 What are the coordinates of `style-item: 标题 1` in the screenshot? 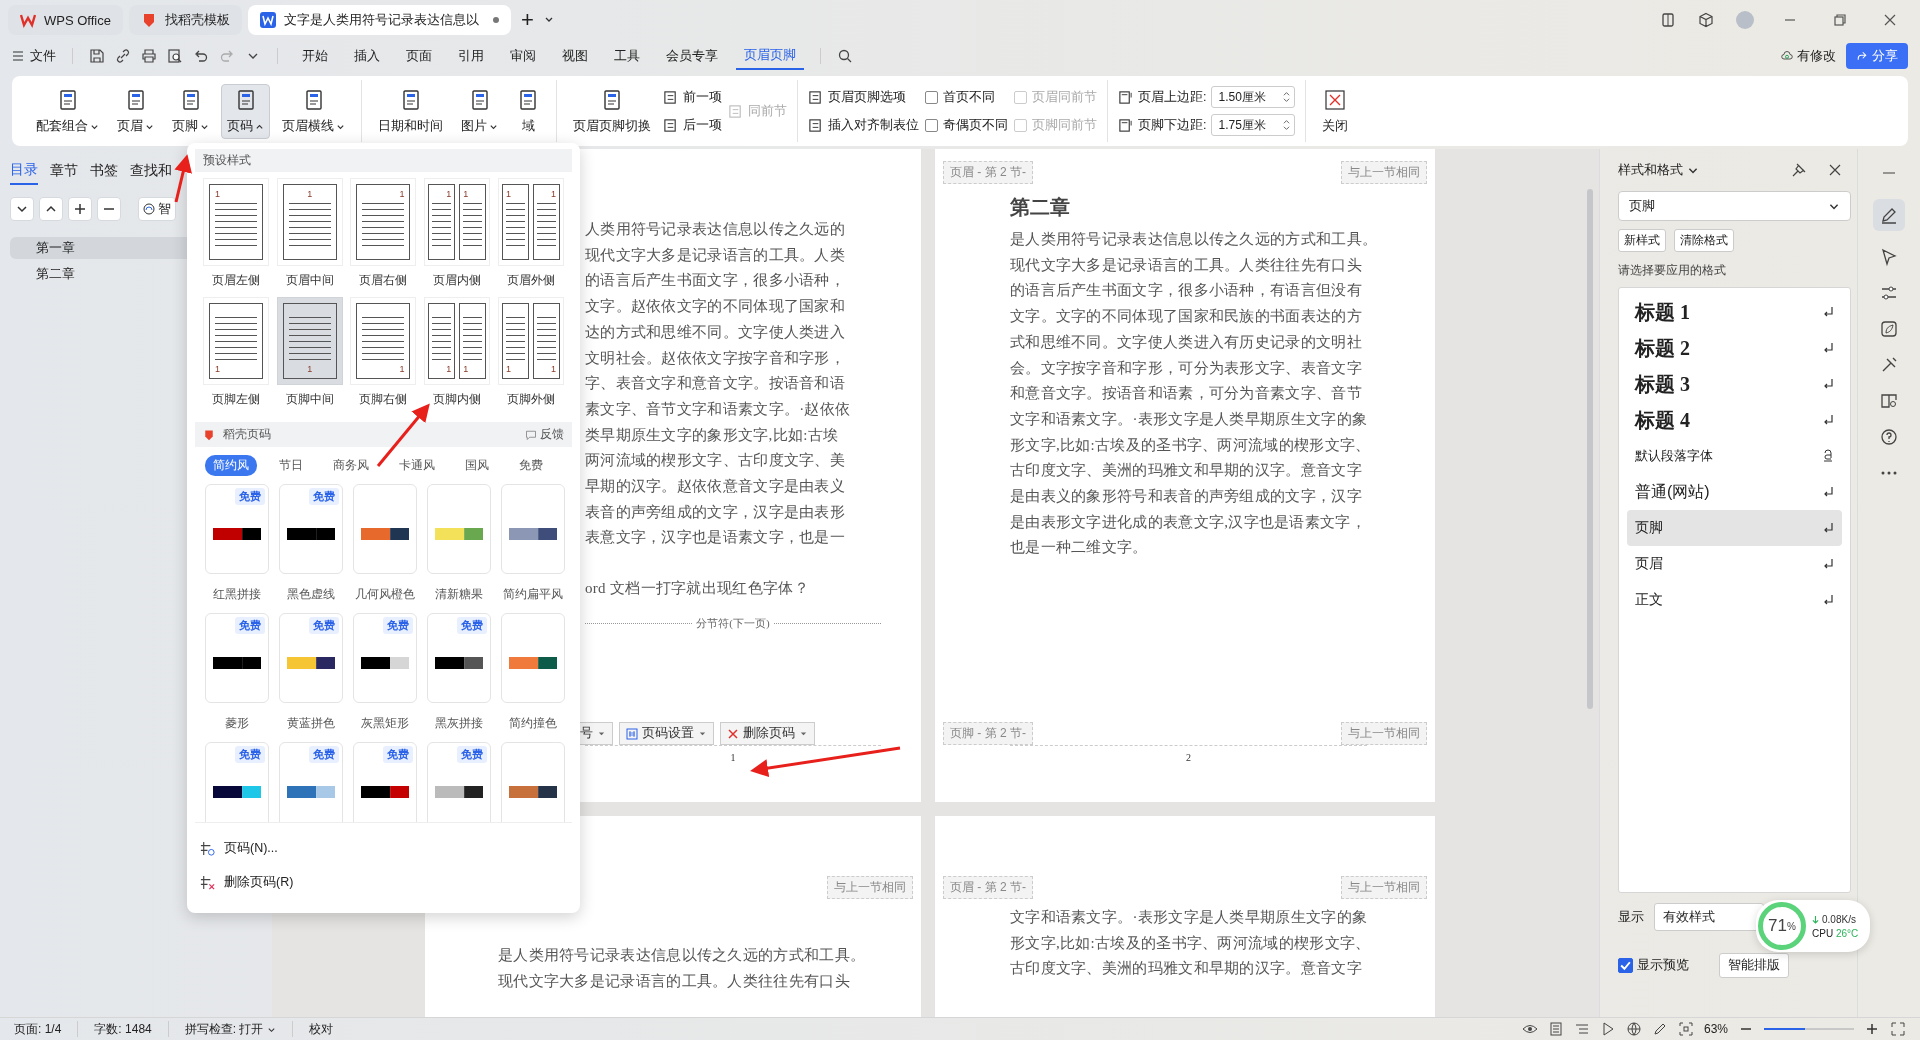 It's located at (1734, 312).